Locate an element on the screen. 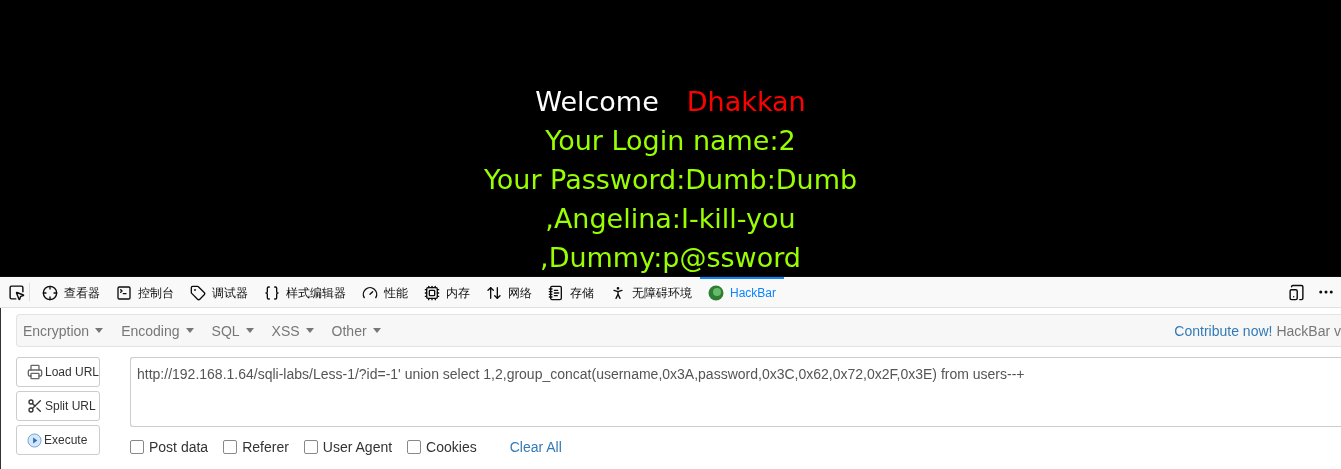 The image size is (1341, 469). split-url-button: Split URL is located at coordinates (58, 406).